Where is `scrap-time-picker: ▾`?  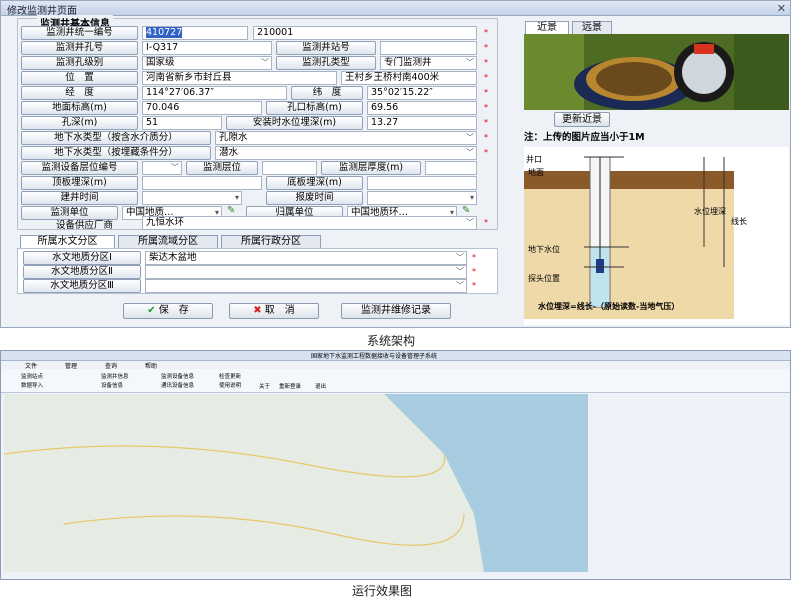
scrap-time-picker: ▾ is located at coordinates (422, 198).